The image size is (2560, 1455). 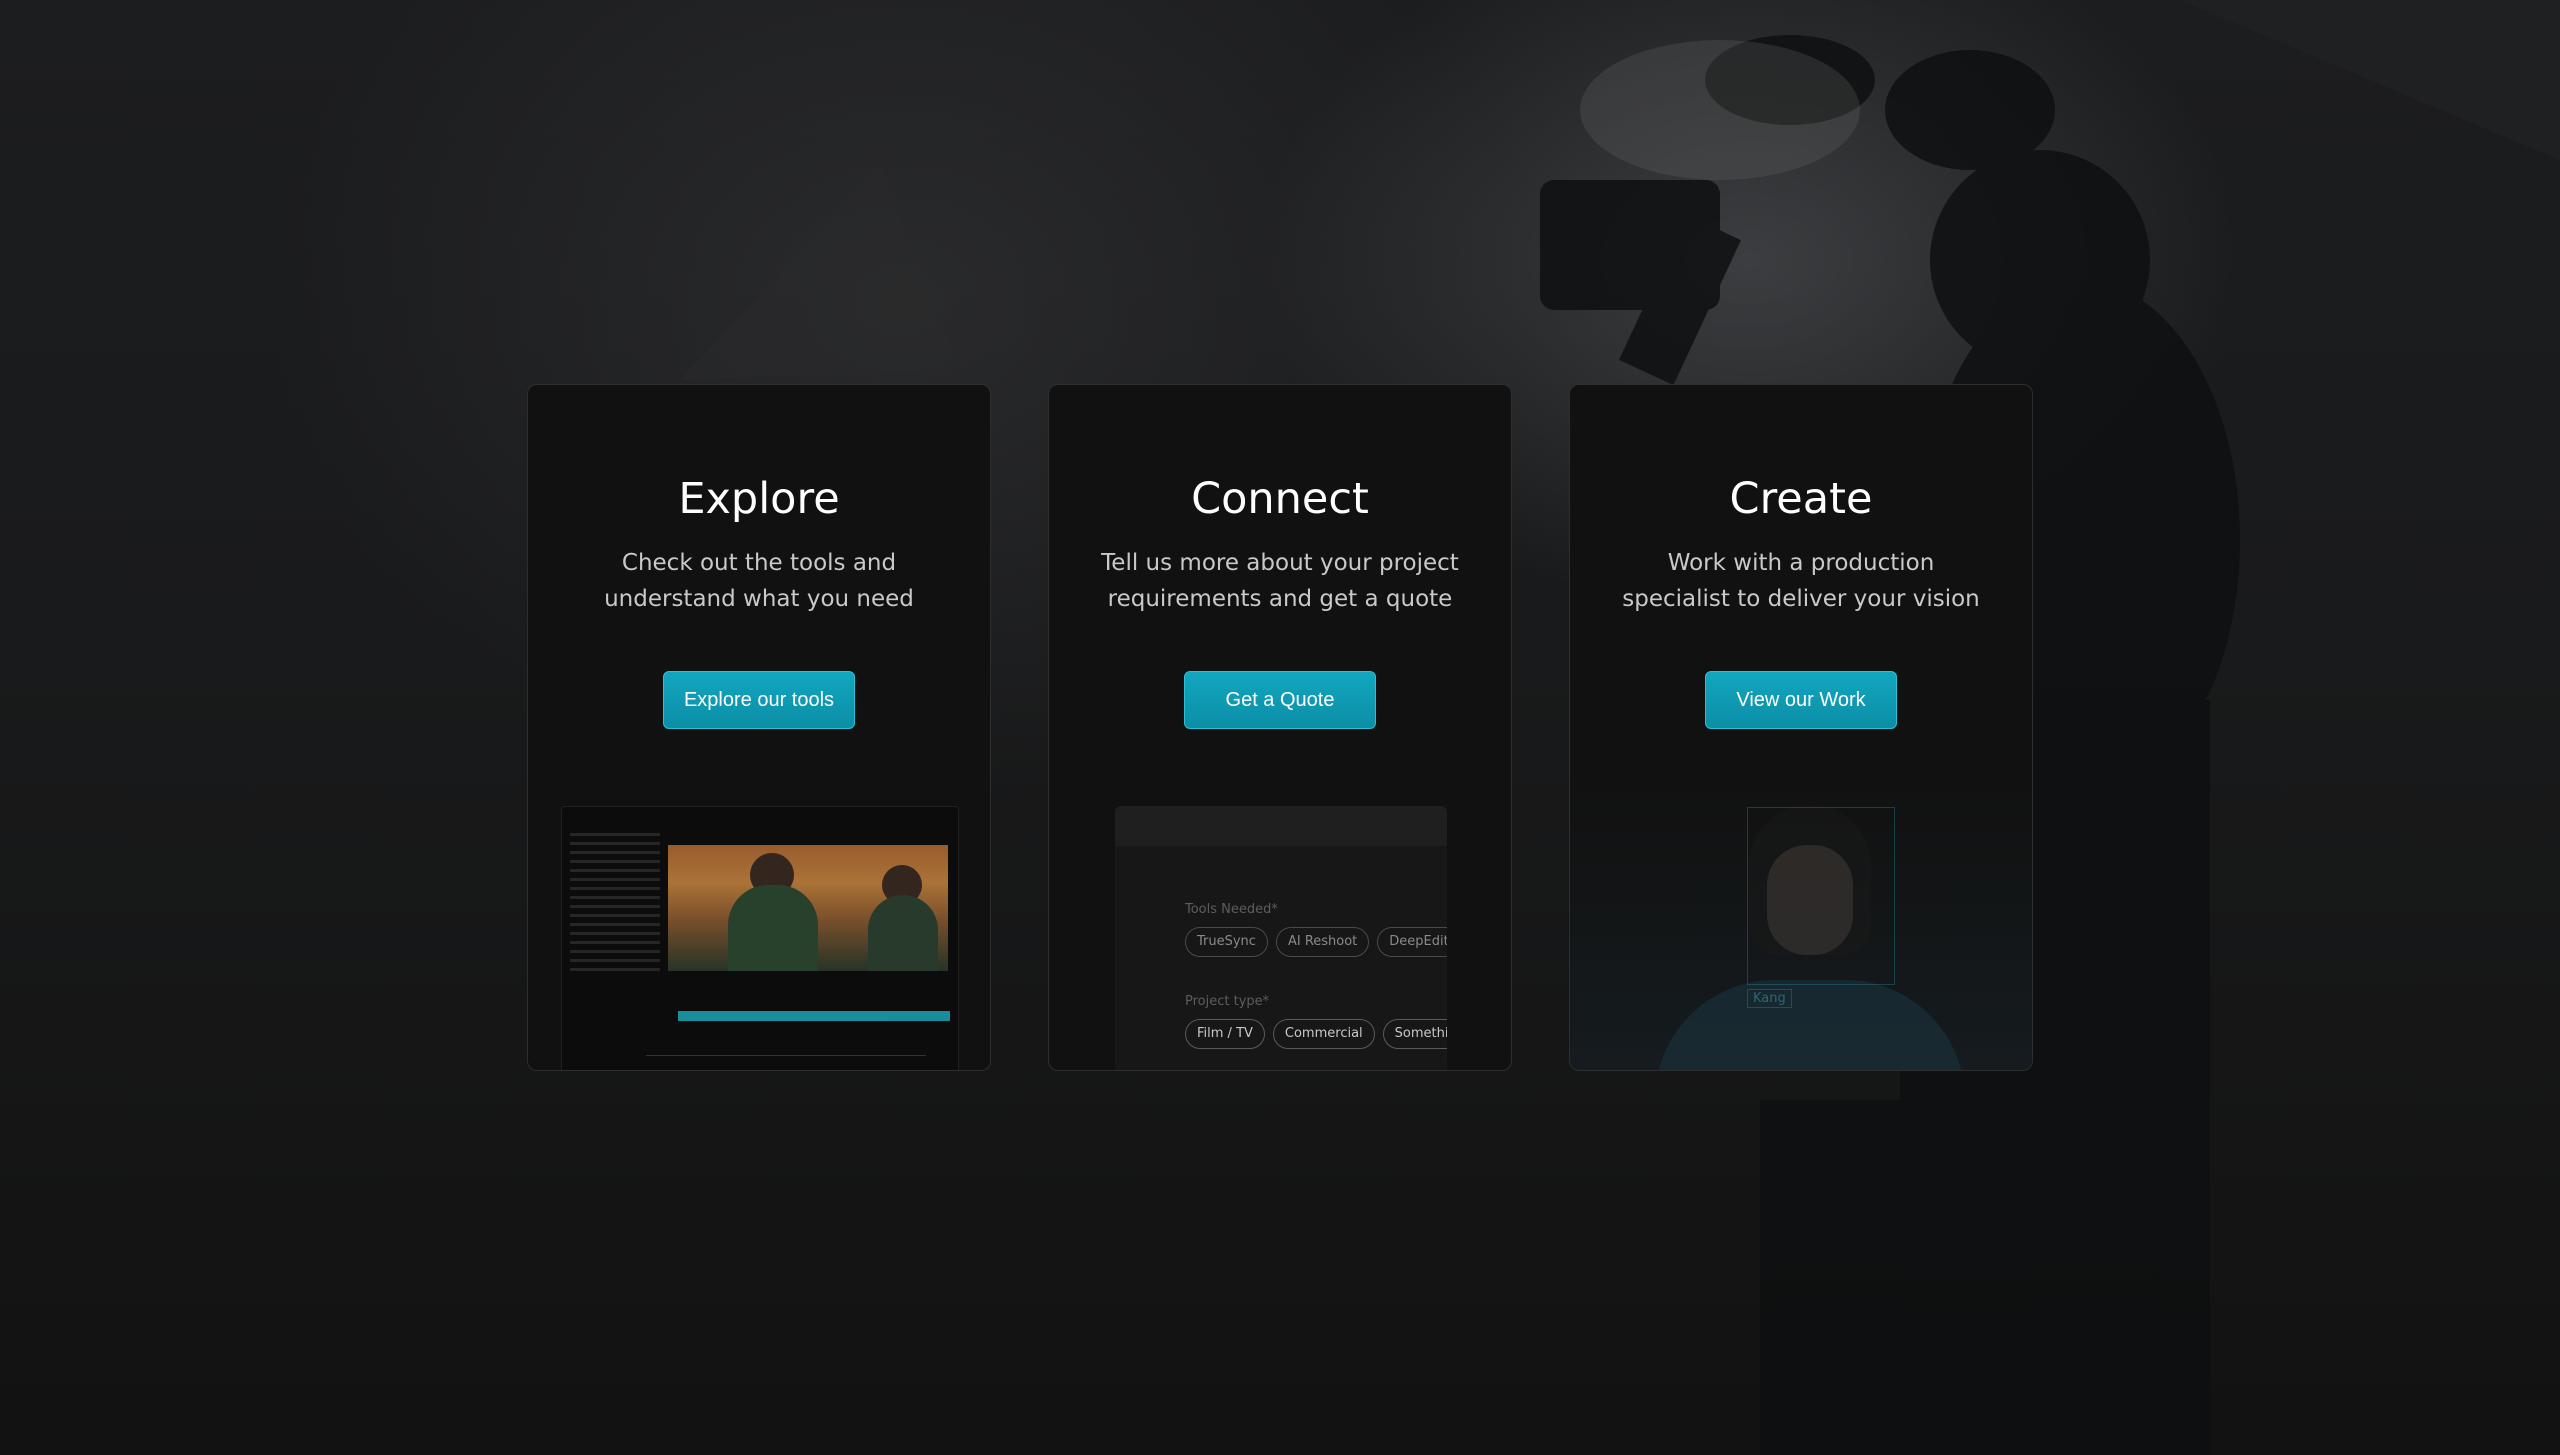 What do you see at coordinates (759, 700) in the screenshot?
I see `explore-tools-button: Explore our tools` at bounding box center [759, 700].